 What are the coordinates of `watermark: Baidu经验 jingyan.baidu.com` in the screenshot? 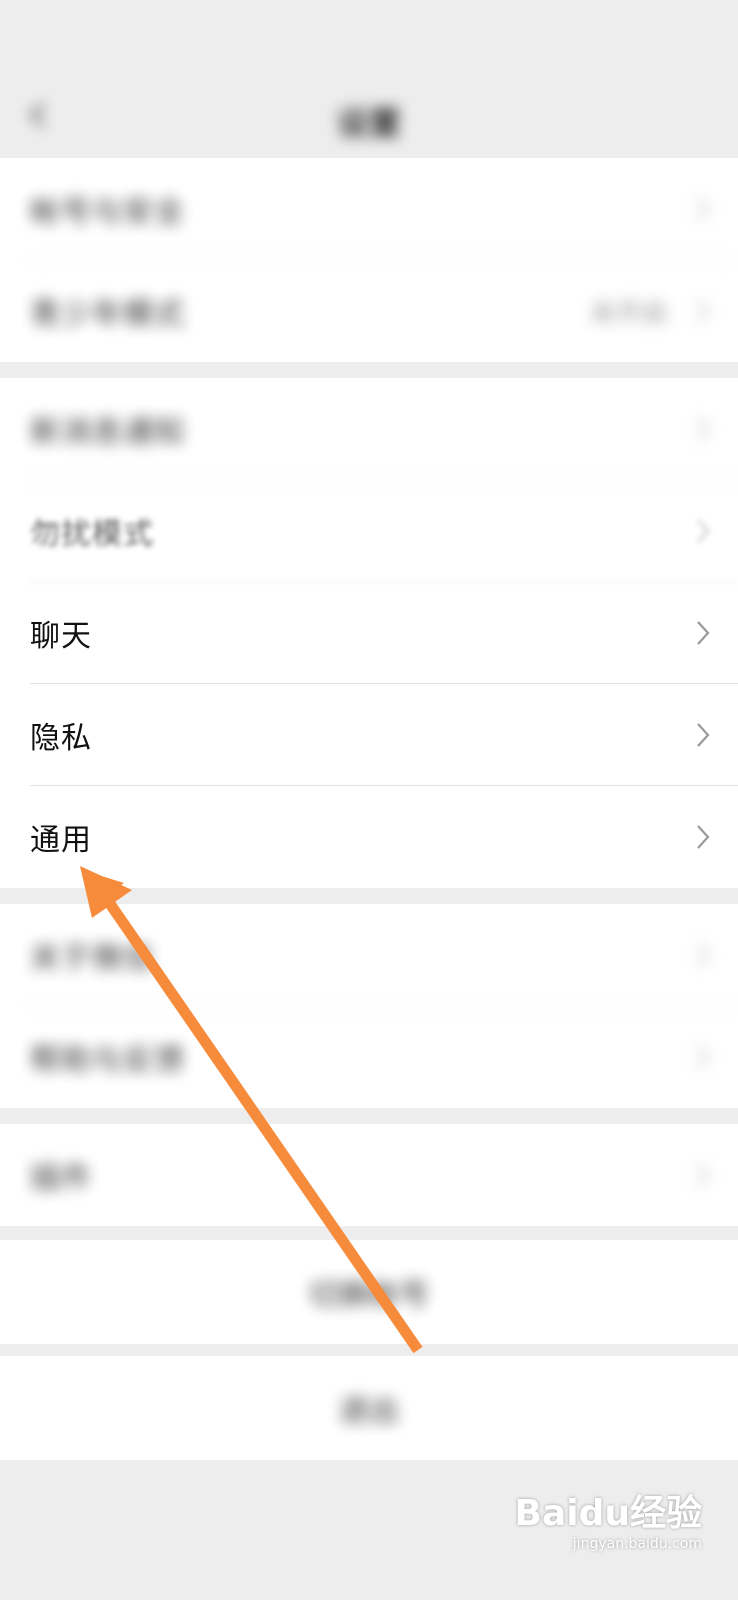 It's located at (608, 1518).